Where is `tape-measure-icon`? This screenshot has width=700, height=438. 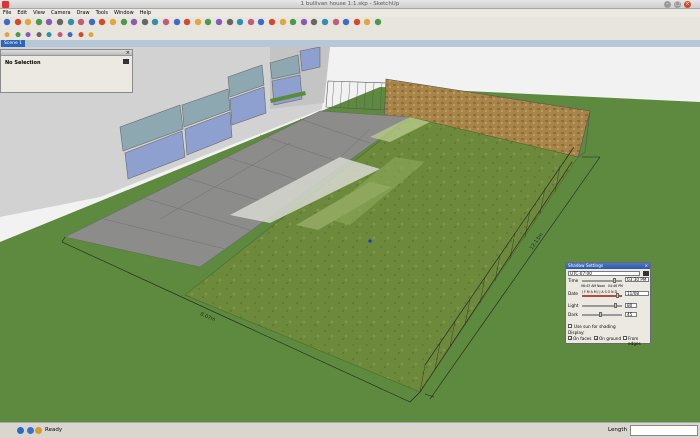
tape-measure-icon is located at coordinates (188, 23).